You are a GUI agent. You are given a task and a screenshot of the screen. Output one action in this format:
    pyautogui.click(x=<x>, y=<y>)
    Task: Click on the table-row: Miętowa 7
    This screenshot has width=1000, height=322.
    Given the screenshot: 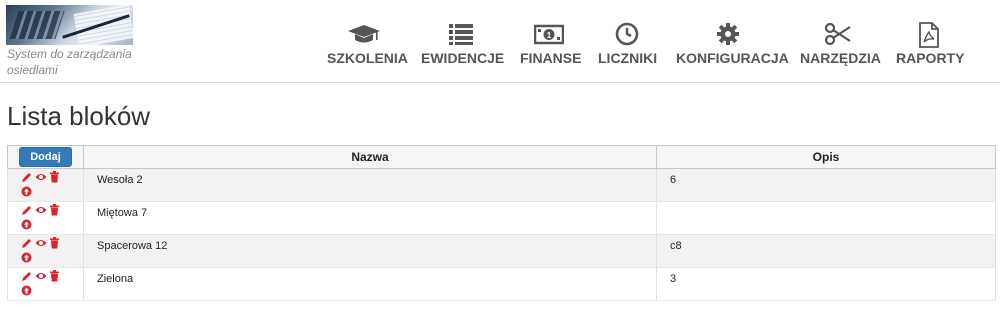 What is the action you would take?
    pyautogui.click(x=501, y=218)
    